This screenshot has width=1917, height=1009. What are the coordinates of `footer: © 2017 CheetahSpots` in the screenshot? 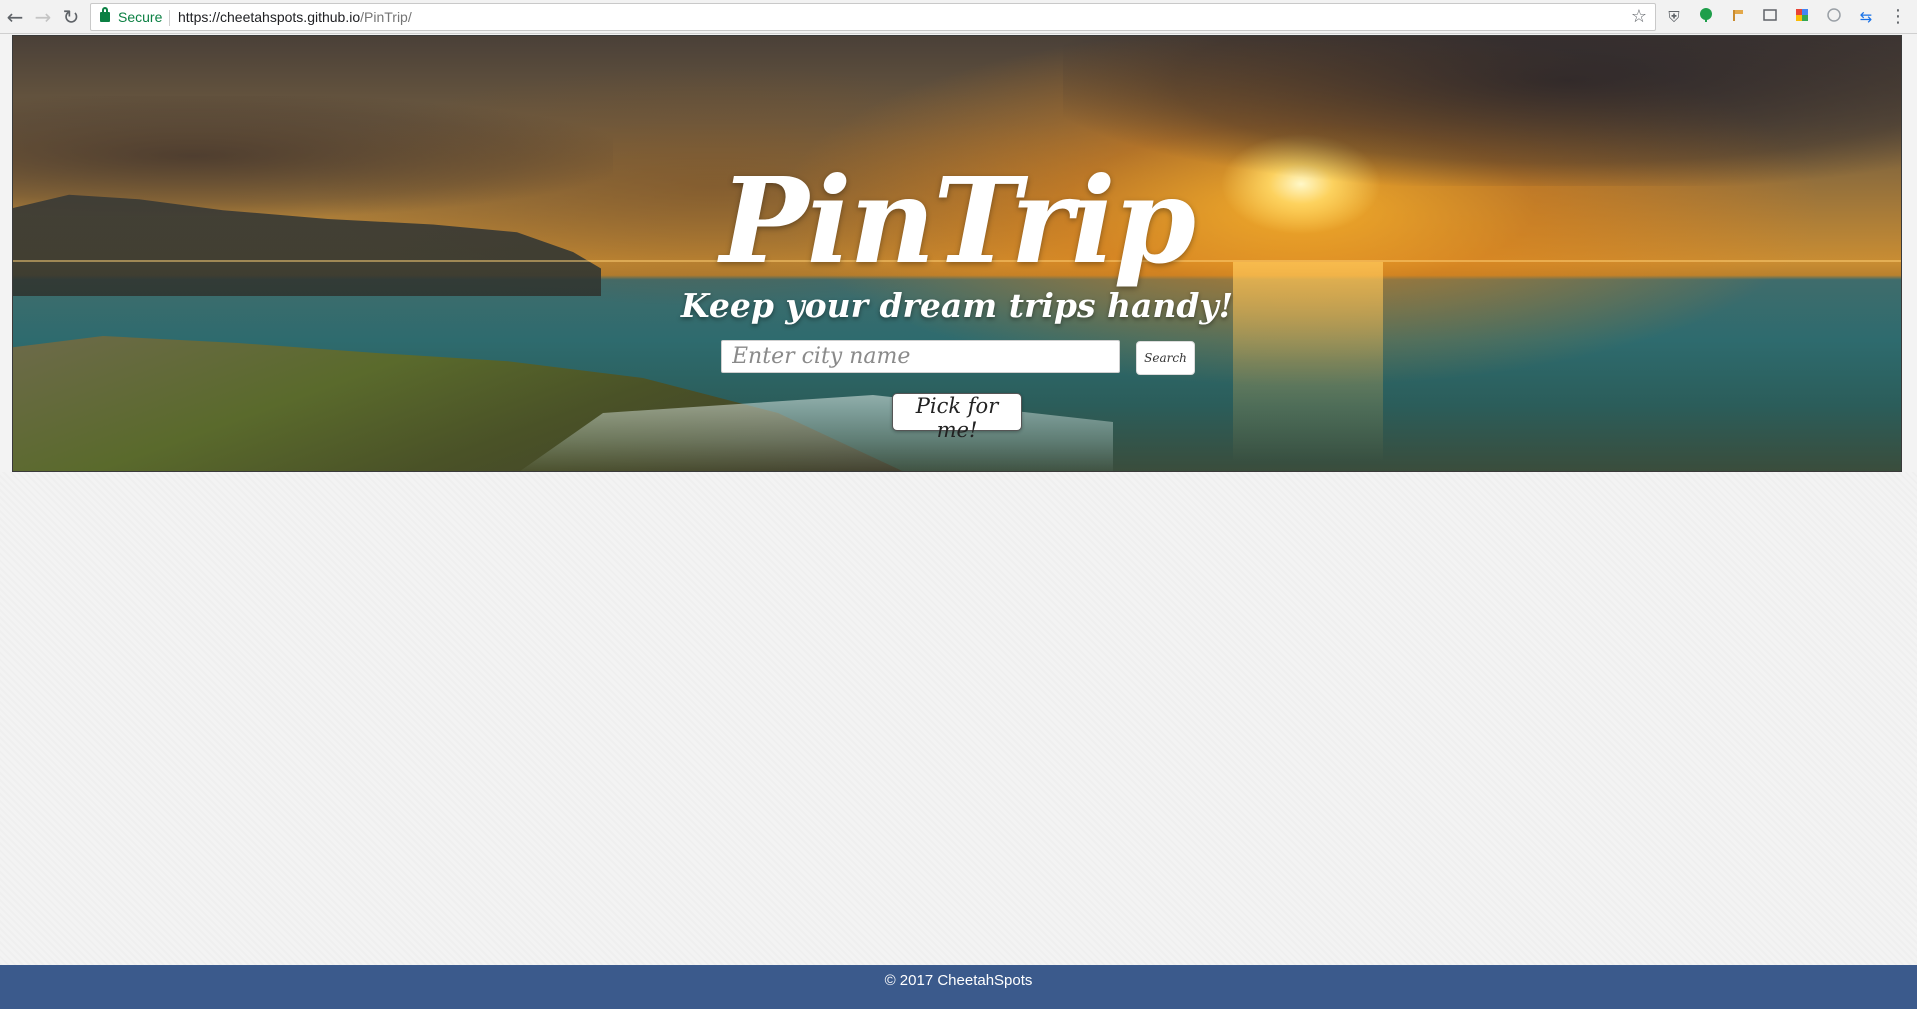 It's located at (958, 987).